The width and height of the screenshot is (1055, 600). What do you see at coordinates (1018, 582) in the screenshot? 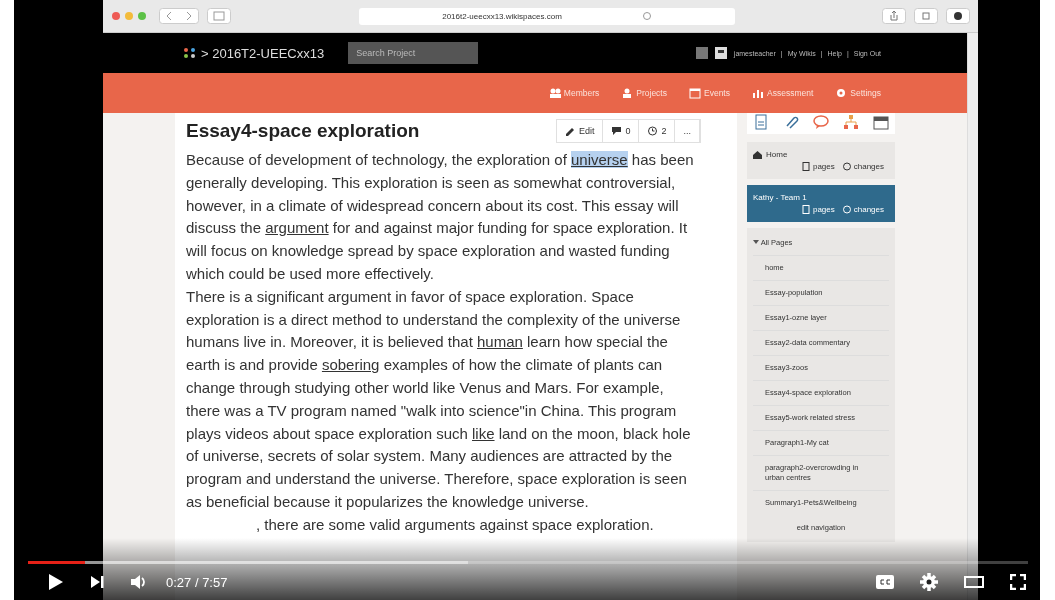
I see `fullscreen-icon` at bounding box center [1018, 582].